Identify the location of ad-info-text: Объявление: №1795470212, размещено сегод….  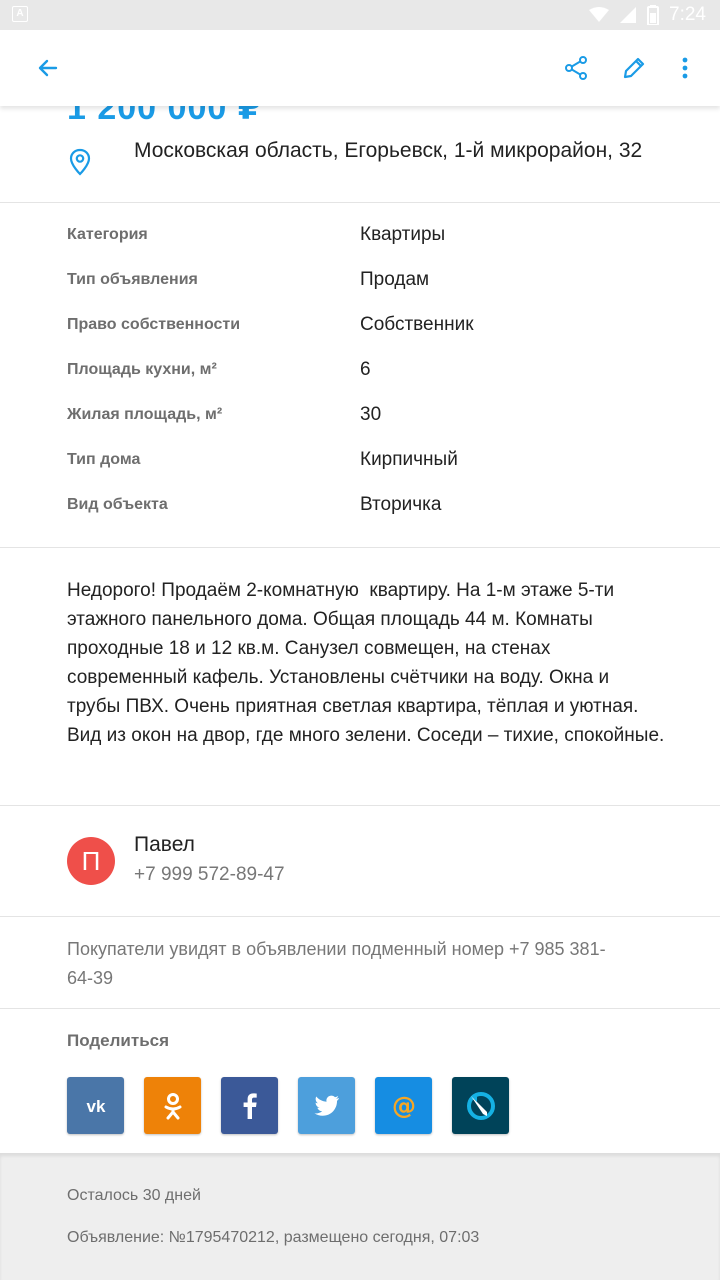
(273, 1237).